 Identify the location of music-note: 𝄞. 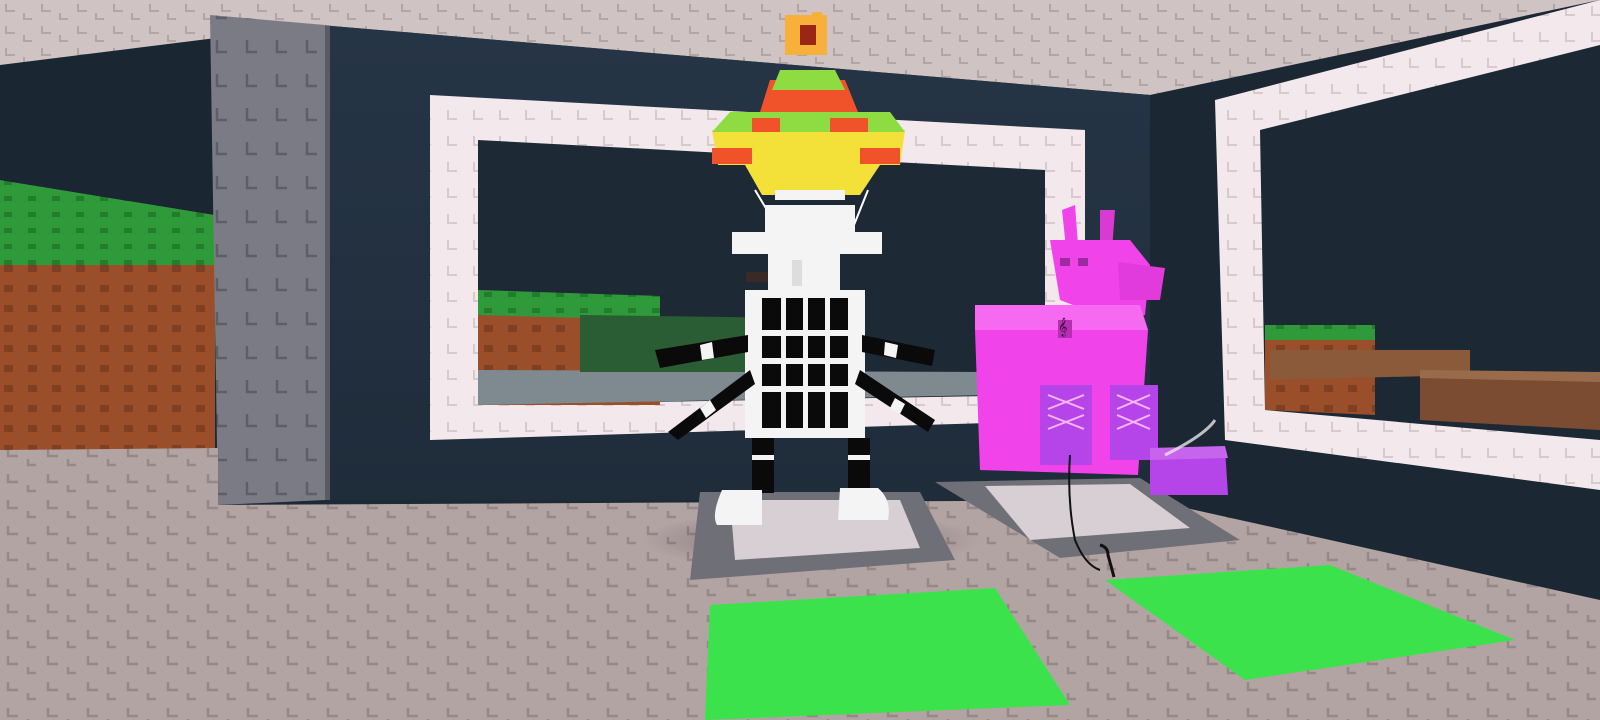
(1062, 327).